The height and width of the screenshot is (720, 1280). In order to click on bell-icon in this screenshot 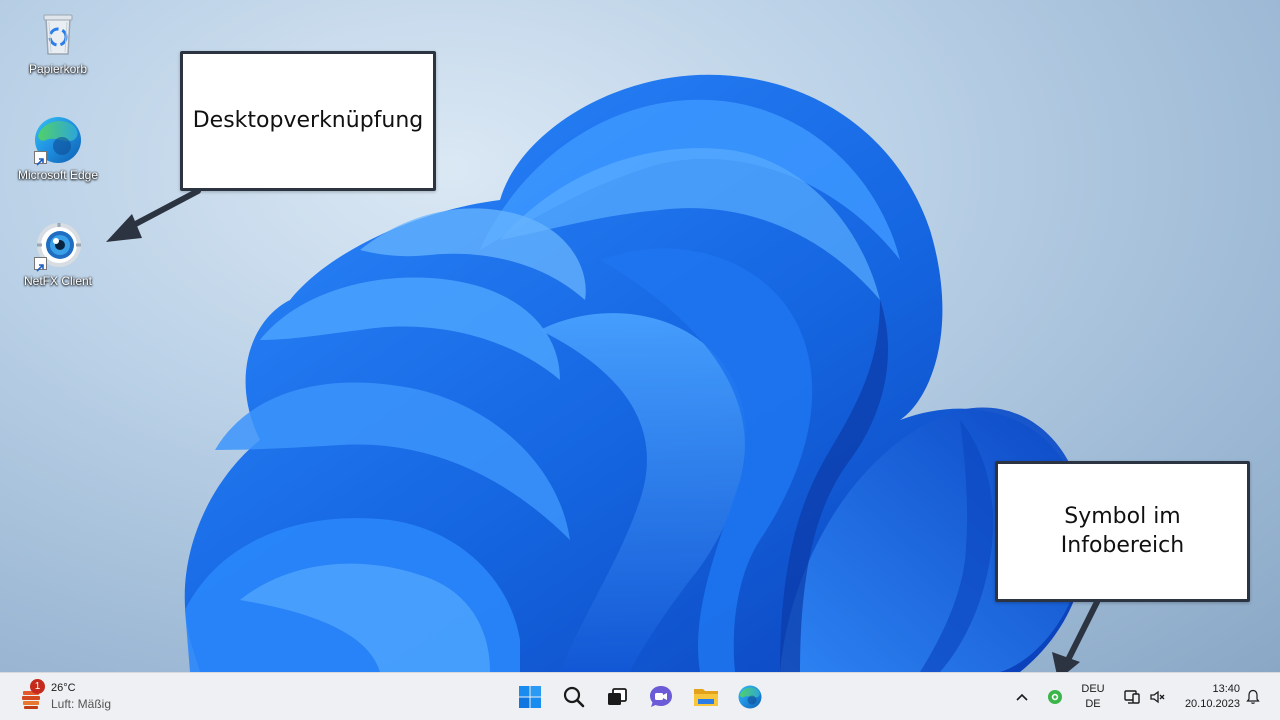, I will do `click(1253, 696)`.